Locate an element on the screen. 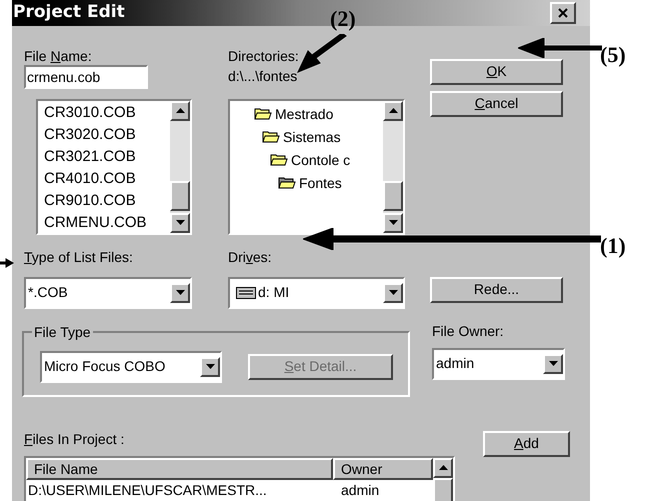  file-list-item: CR9010.COB is located at coordinates (107, 201).